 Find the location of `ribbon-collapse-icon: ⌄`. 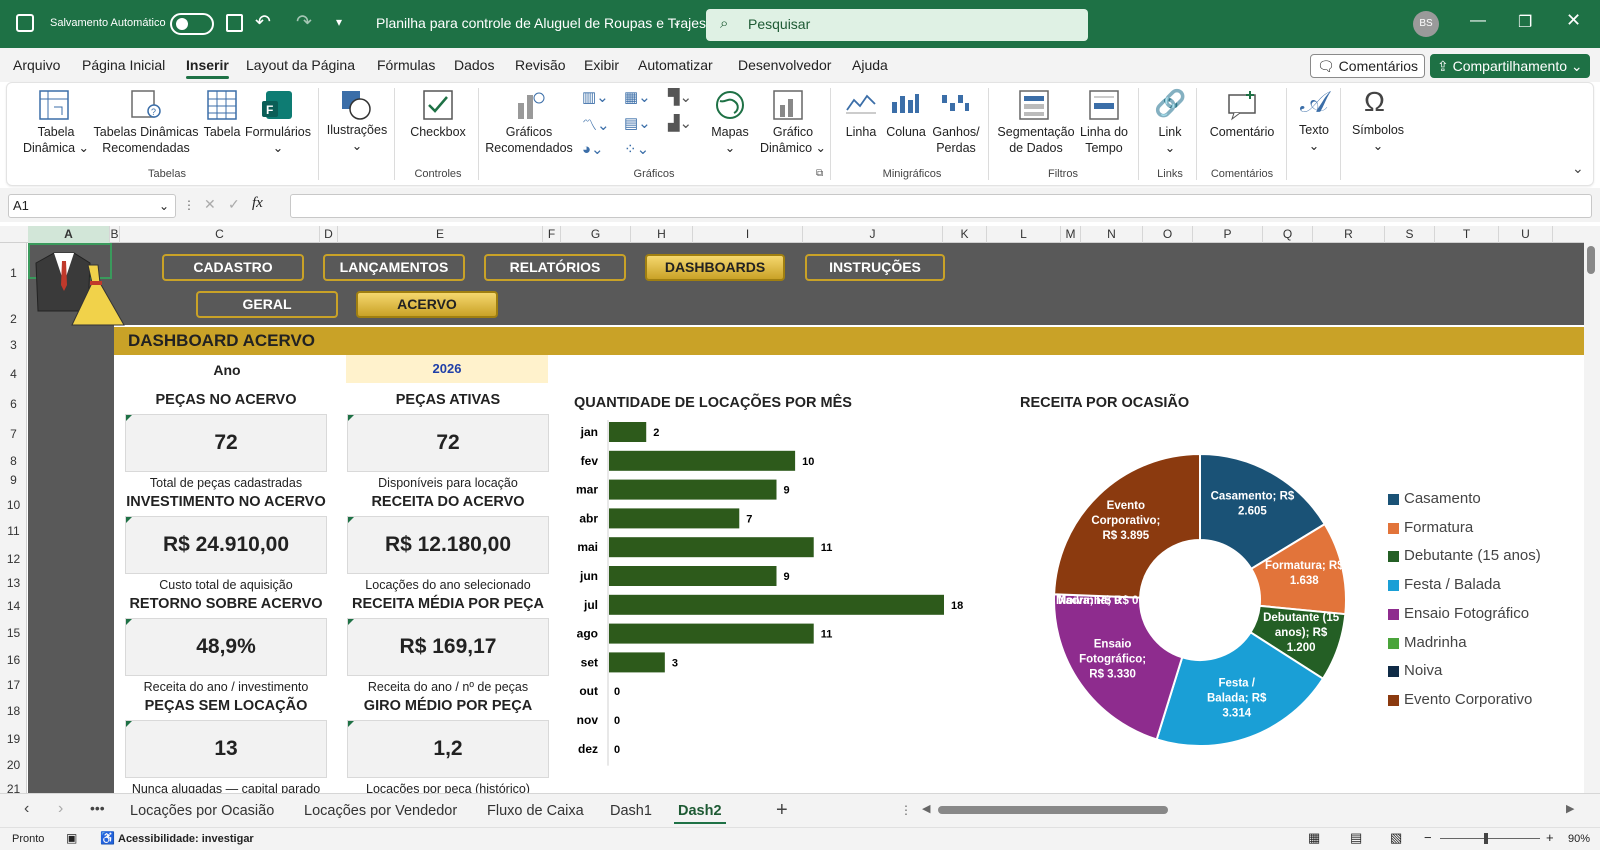

ribbon-collapse-icon: ⌄ is located at coordinates (1578, 168).